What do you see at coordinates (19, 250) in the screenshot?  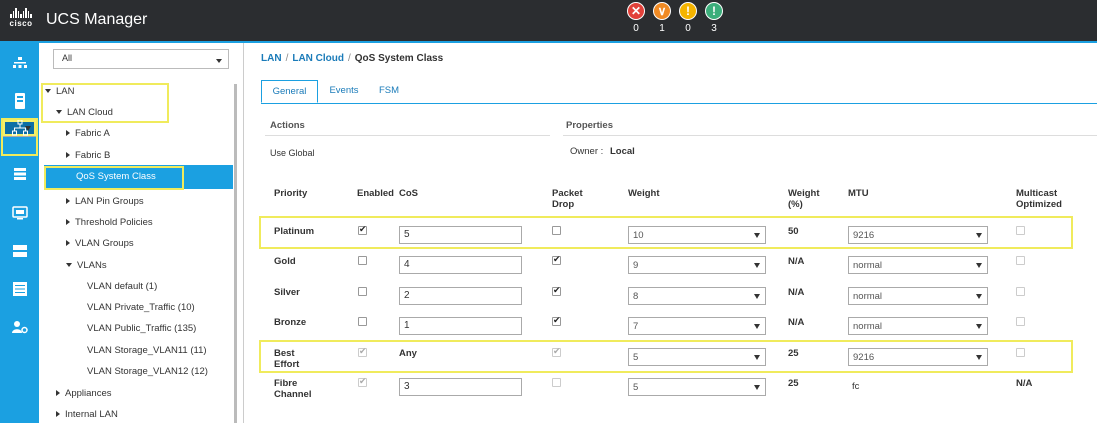 I see `storage-icon` at bounding box center [19, 250].